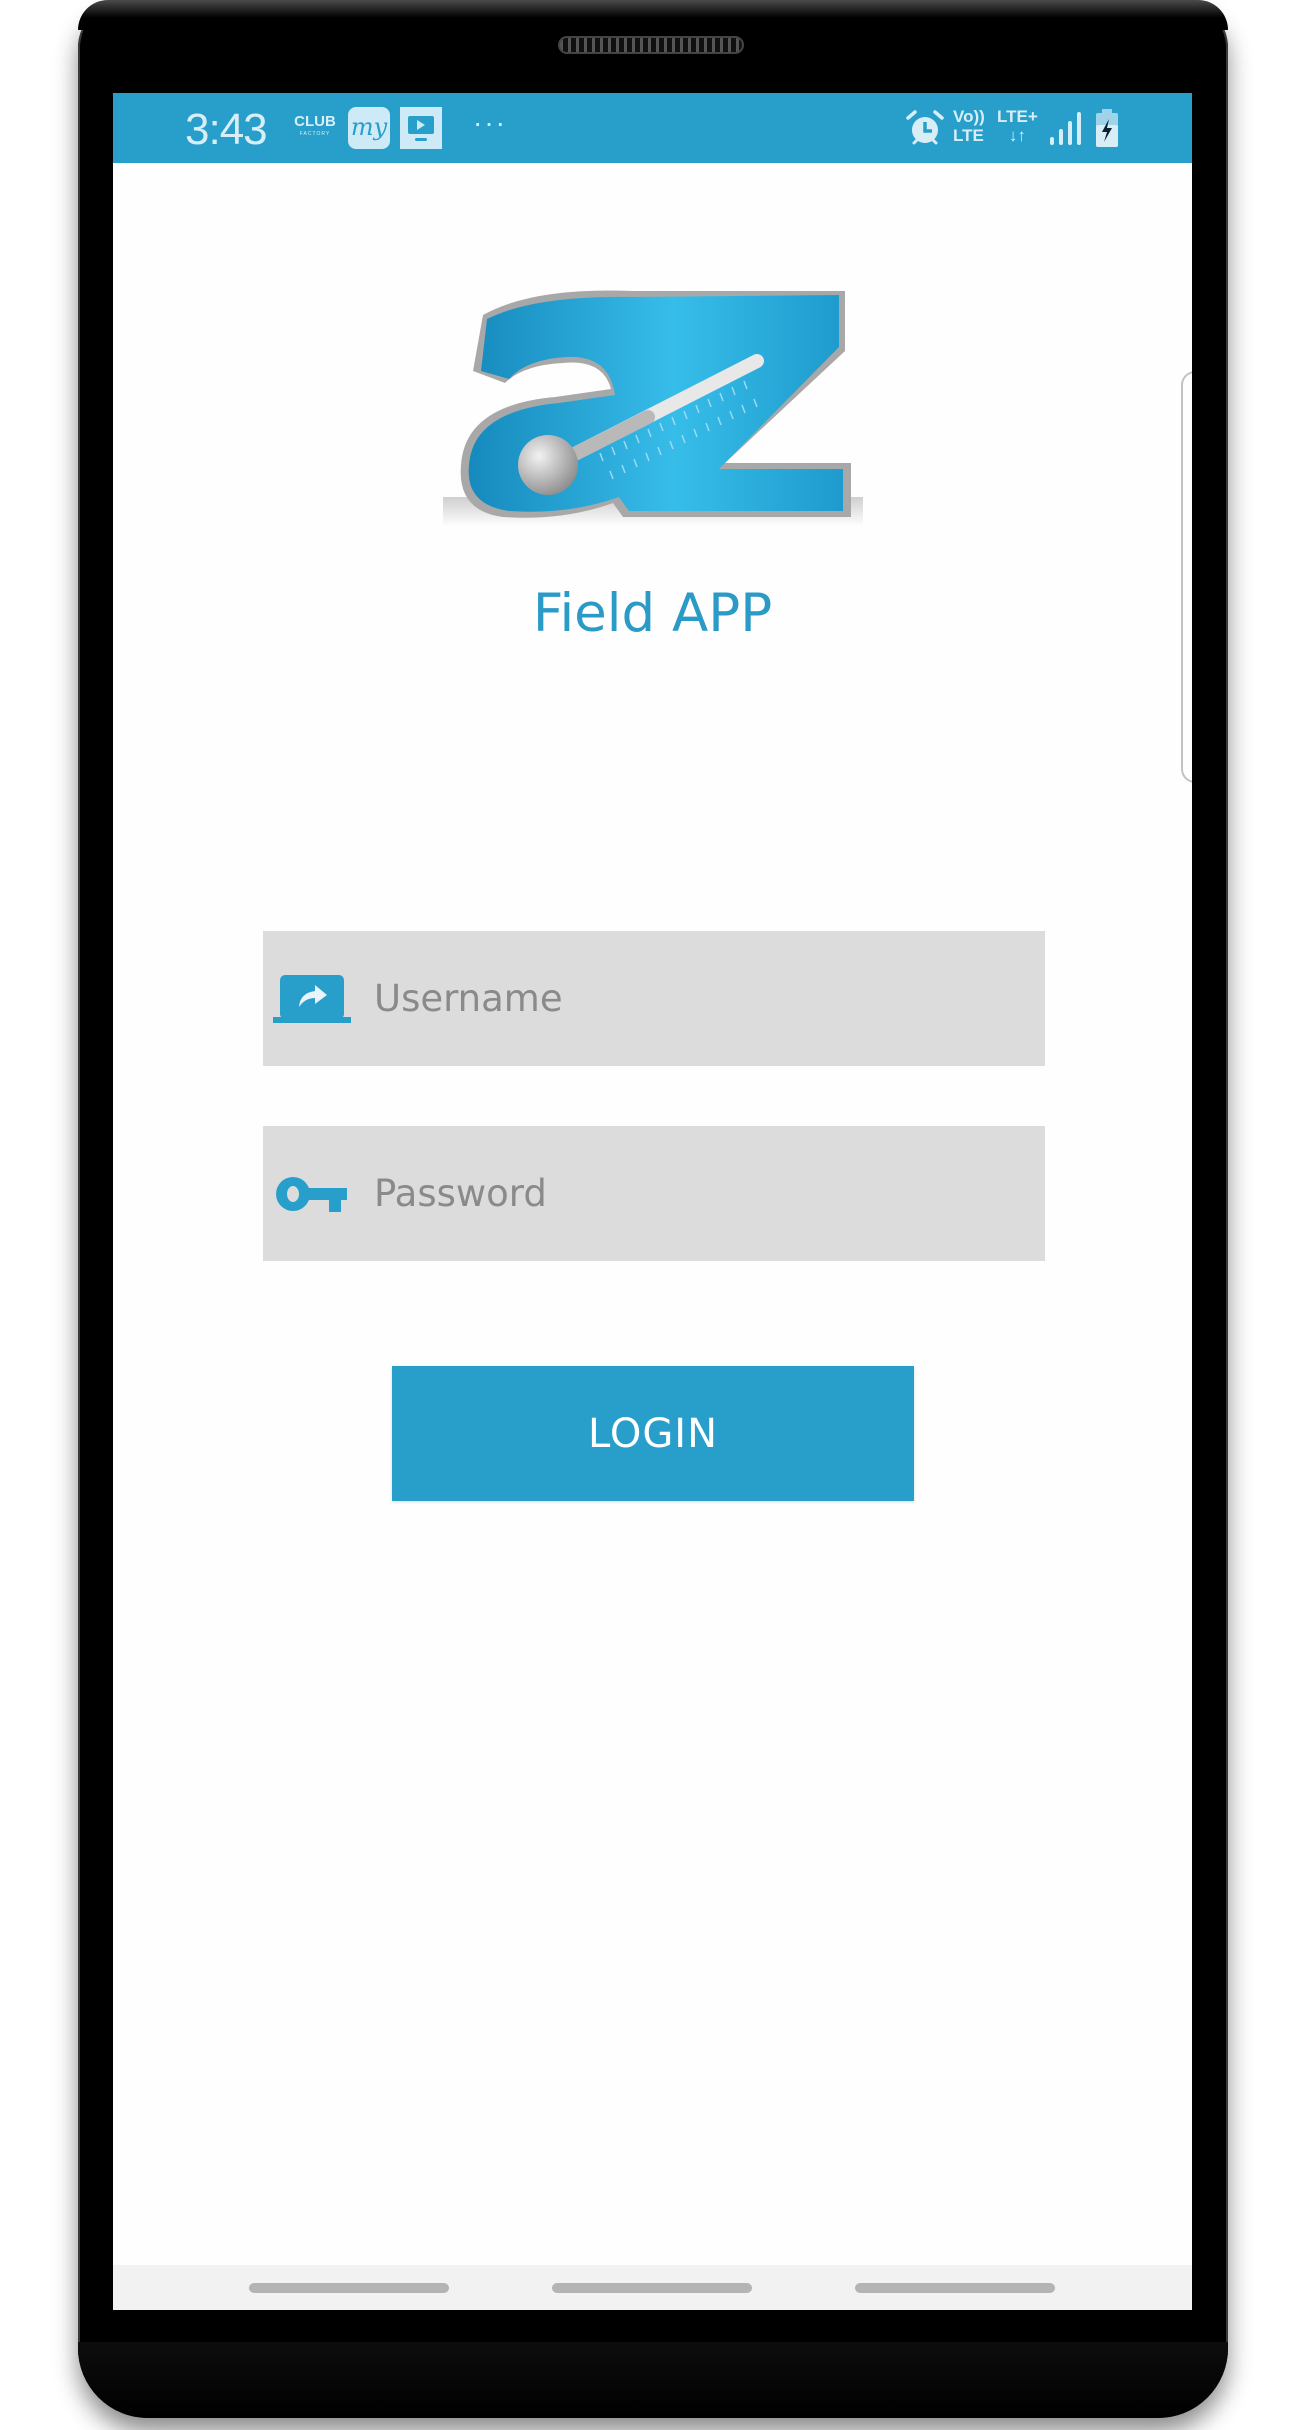 This screenshot has width=1305, height=2430. I want to click on az-logo, so click(653, 408).